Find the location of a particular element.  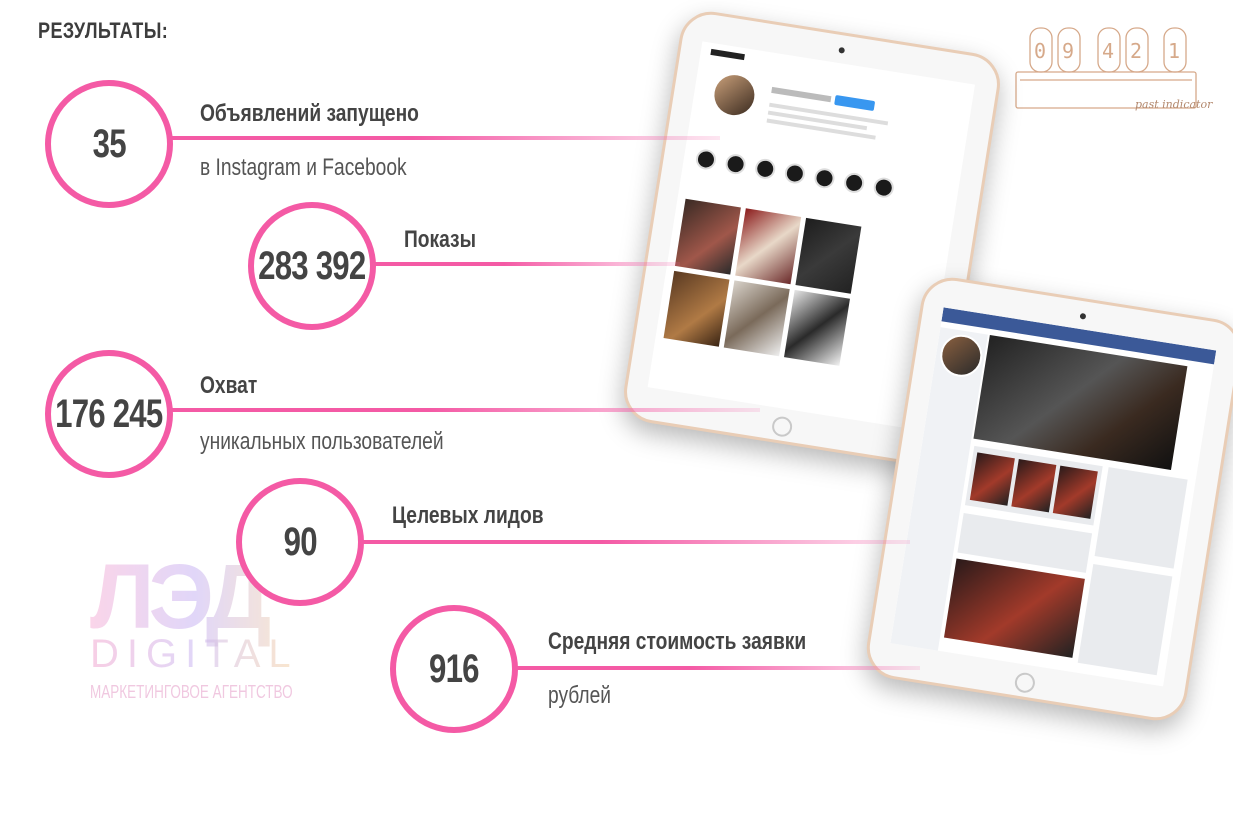

metric-circle: 283 392 is located at coordinates (312, 266).